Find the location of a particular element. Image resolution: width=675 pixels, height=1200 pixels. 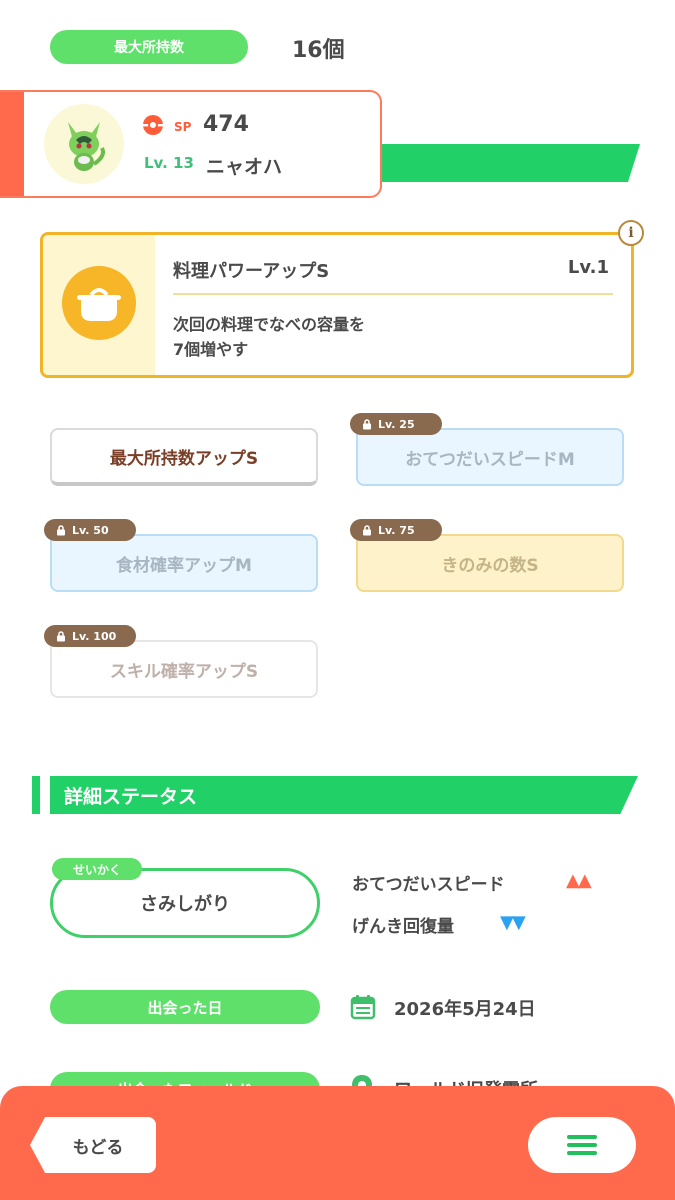

section-title: 詳細ステータス is located at coordinates (131, 796).